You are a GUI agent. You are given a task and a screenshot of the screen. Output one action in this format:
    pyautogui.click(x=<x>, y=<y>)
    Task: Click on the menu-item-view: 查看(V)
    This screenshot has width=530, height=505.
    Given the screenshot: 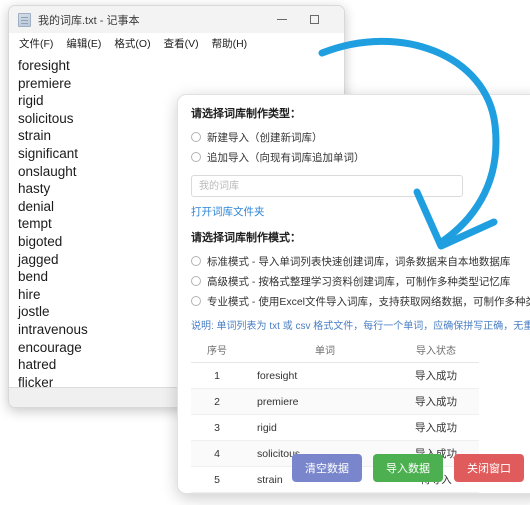 What is the action you would take?
    pyautogui.click(x=181, y=43)
    